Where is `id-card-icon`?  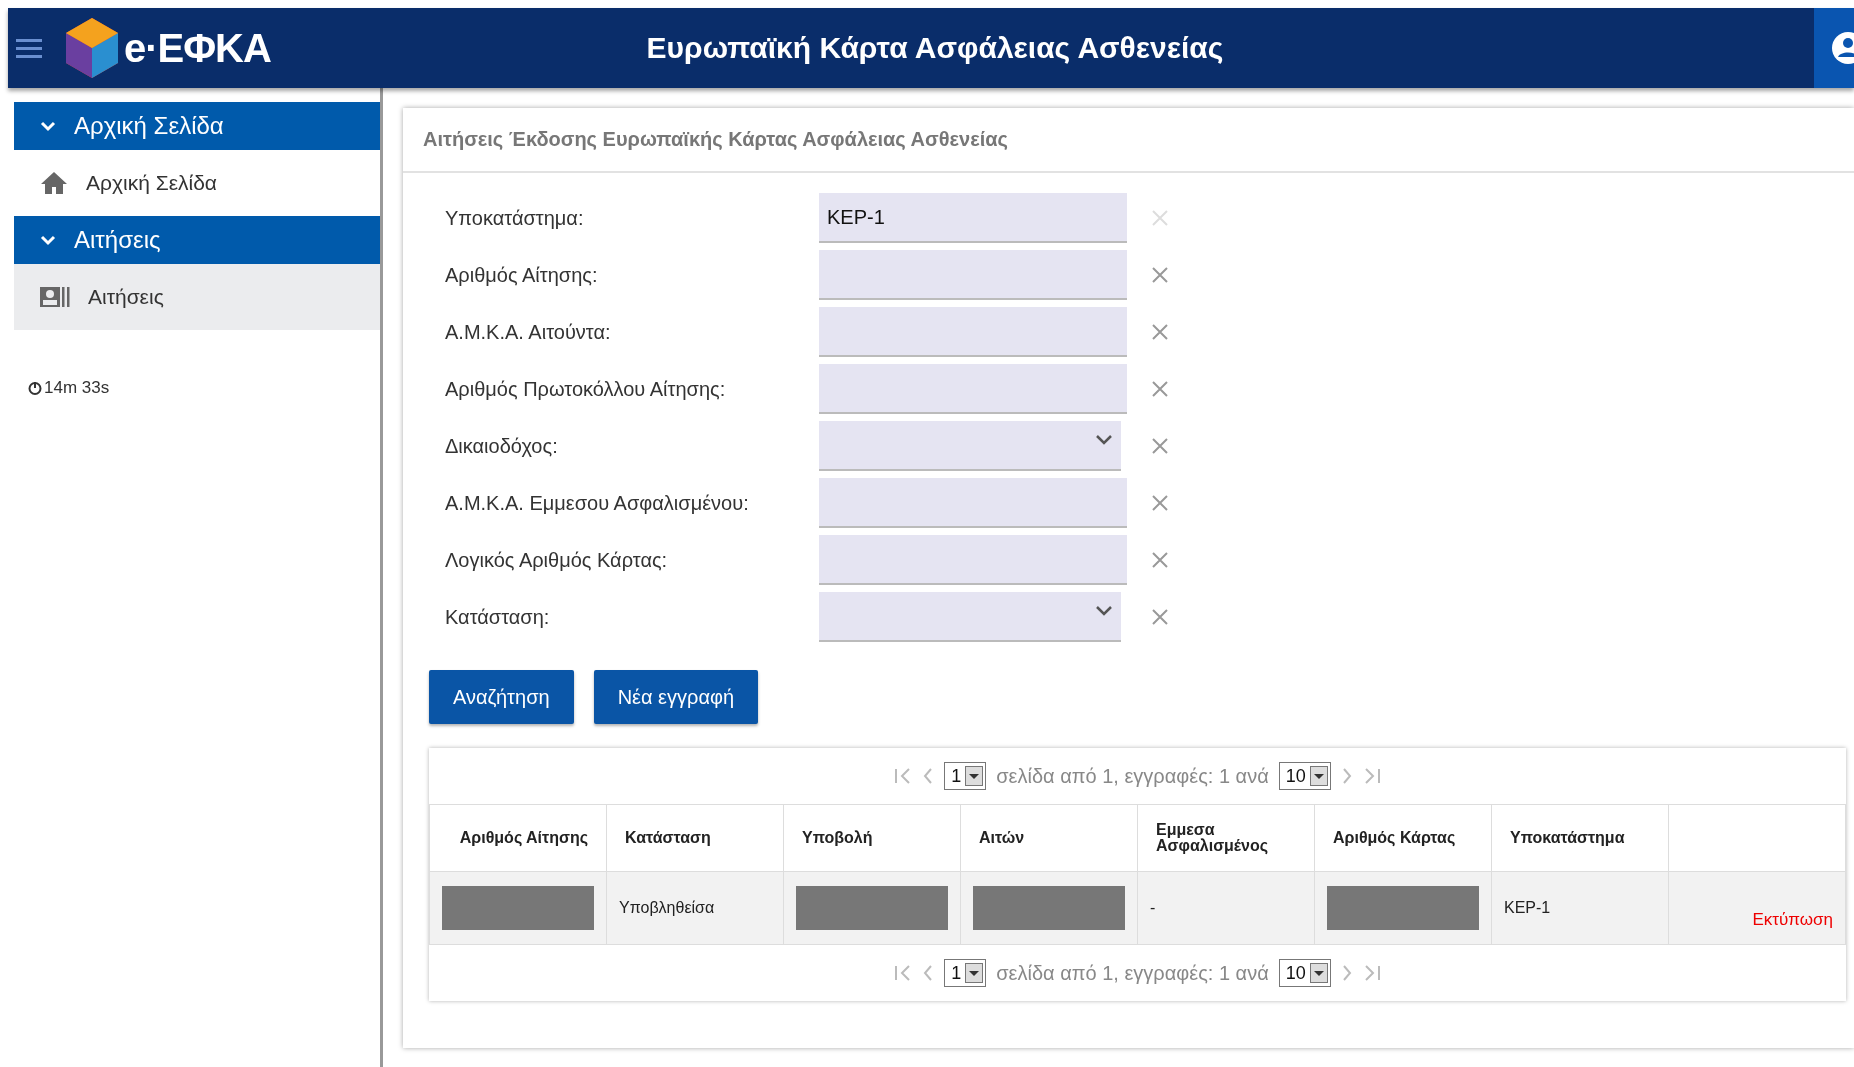
id-card-icon is located at coordinates (55, 297).